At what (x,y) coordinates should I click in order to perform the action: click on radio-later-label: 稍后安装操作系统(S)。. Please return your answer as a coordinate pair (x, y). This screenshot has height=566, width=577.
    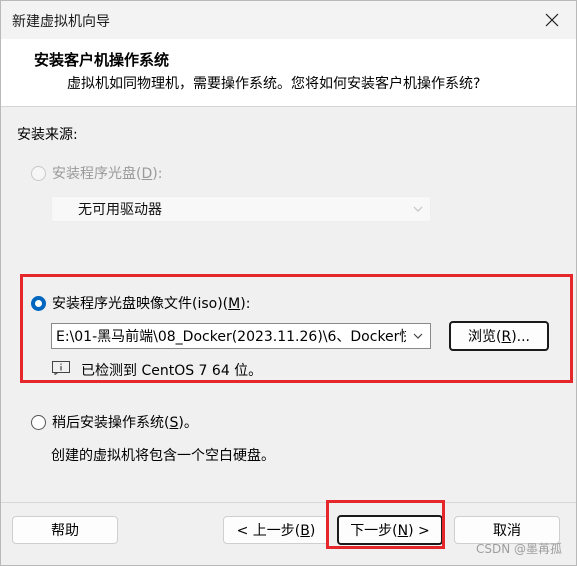
    Looking at the image, I should click on (125, 423).